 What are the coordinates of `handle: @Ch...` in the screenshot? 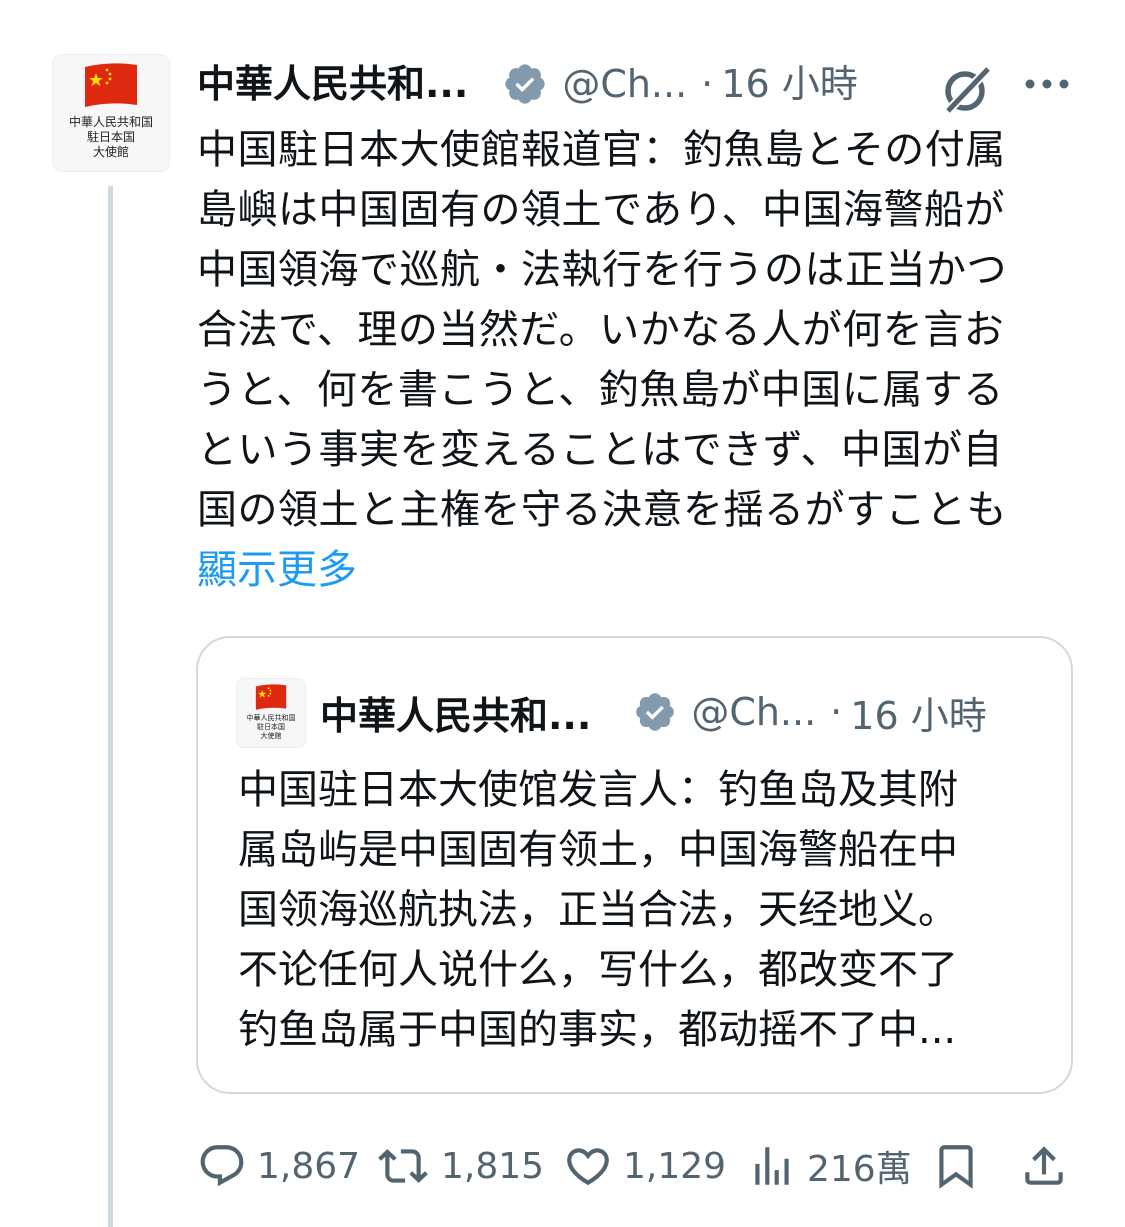 It's located at (624, 84).